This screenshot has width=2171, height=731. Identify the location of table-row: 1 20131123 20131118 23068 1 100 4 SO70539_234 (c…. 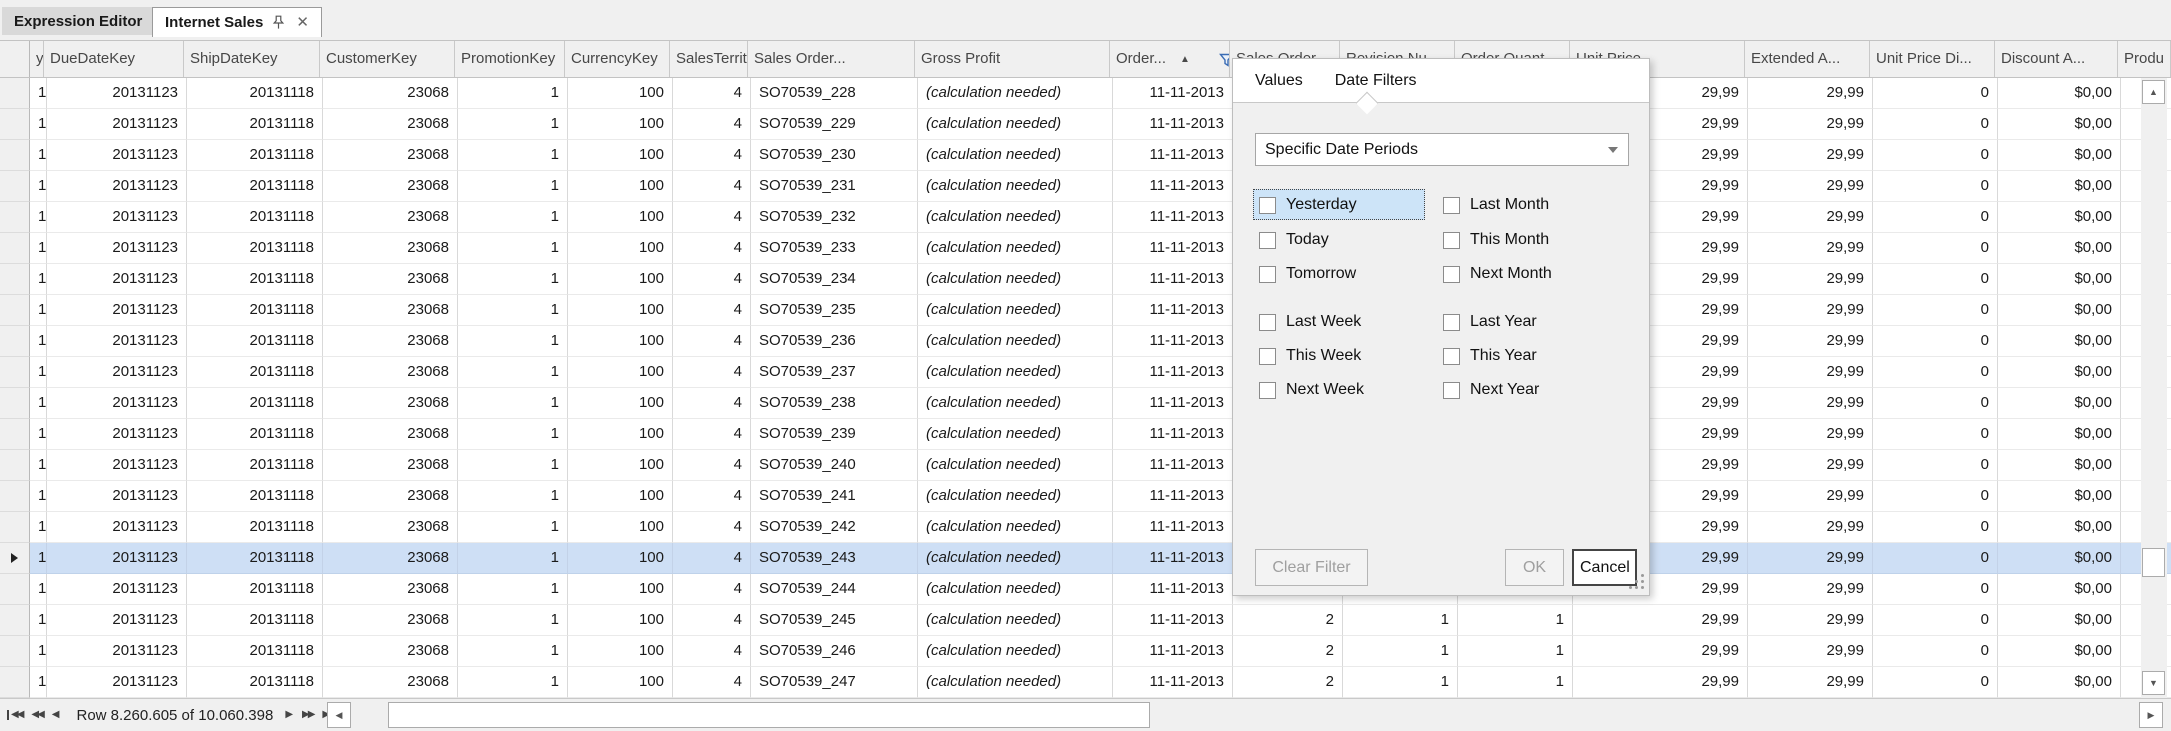
(1085, 279).